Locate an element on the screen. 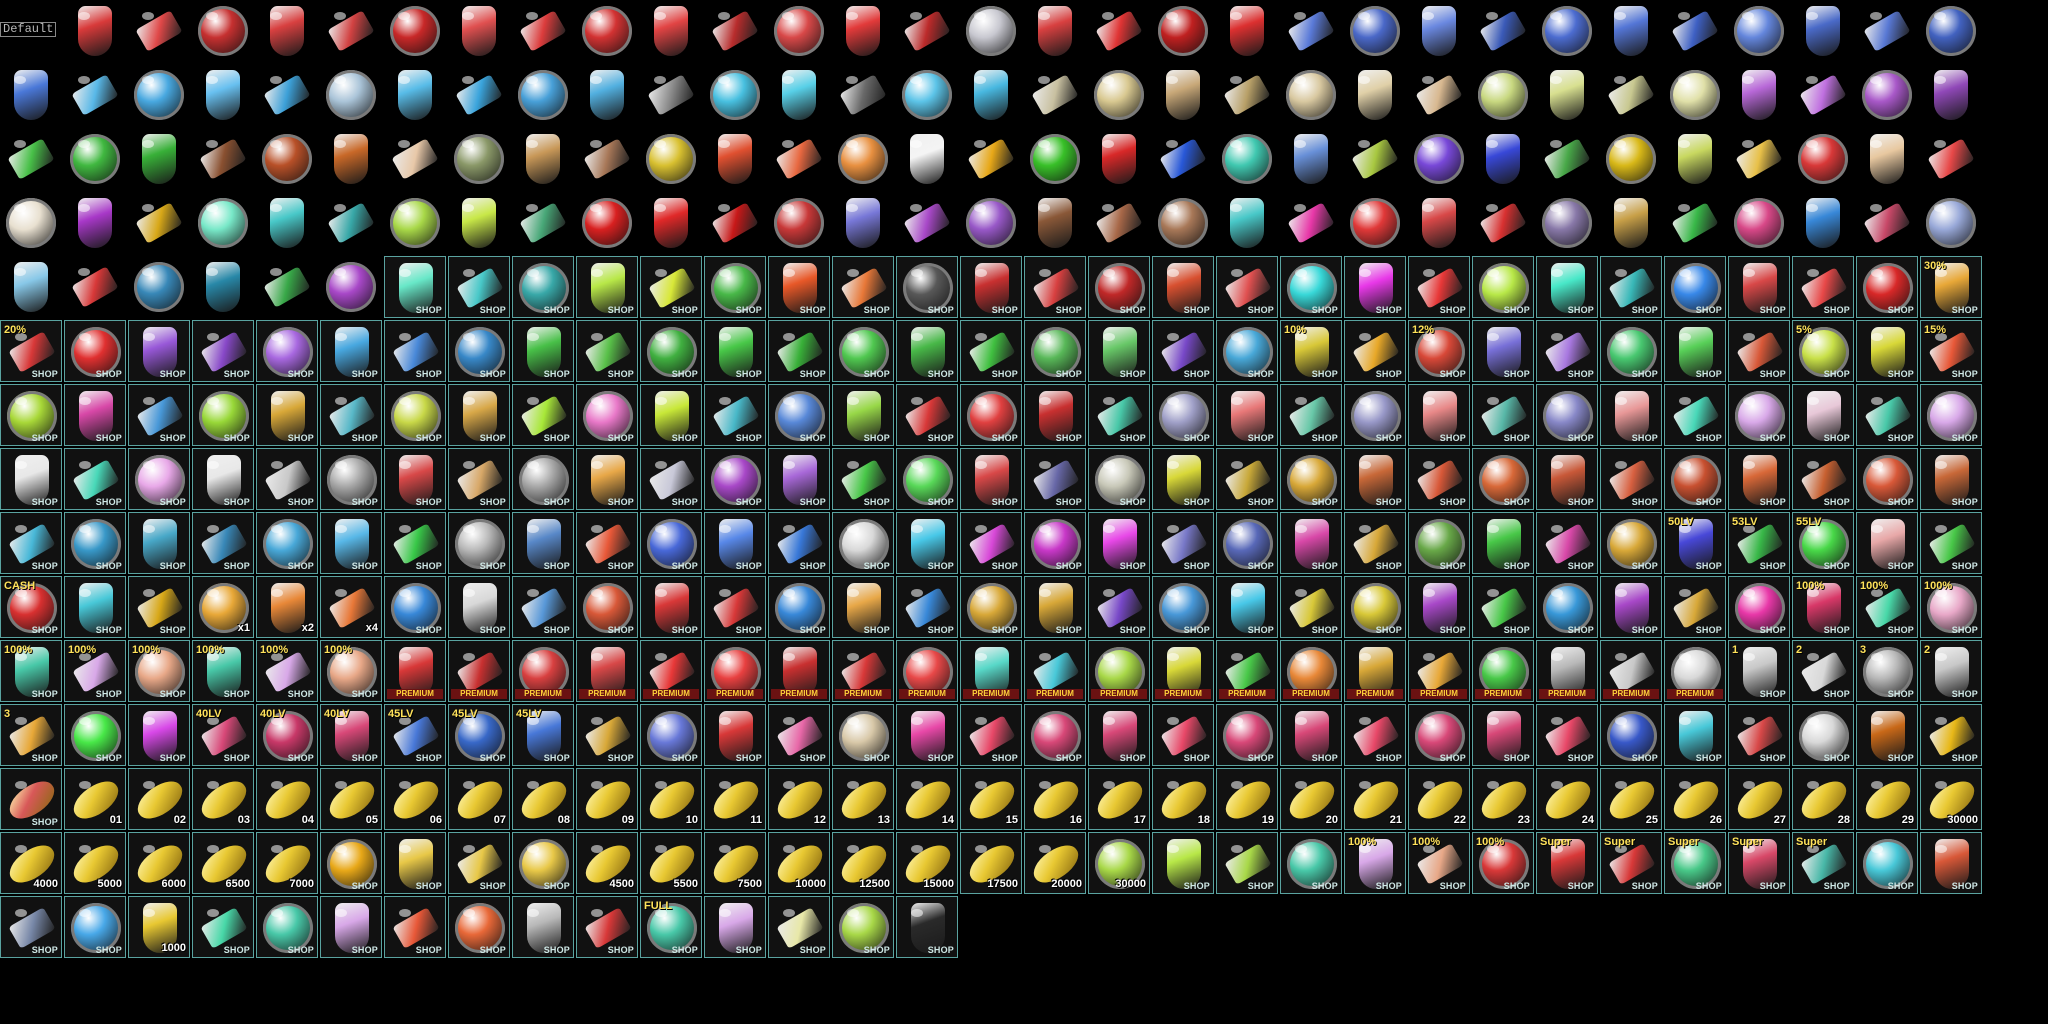 This screenshot has width=2048, height=1024. item-slot: 40LV SHOP is located at coordinates (351, 735).